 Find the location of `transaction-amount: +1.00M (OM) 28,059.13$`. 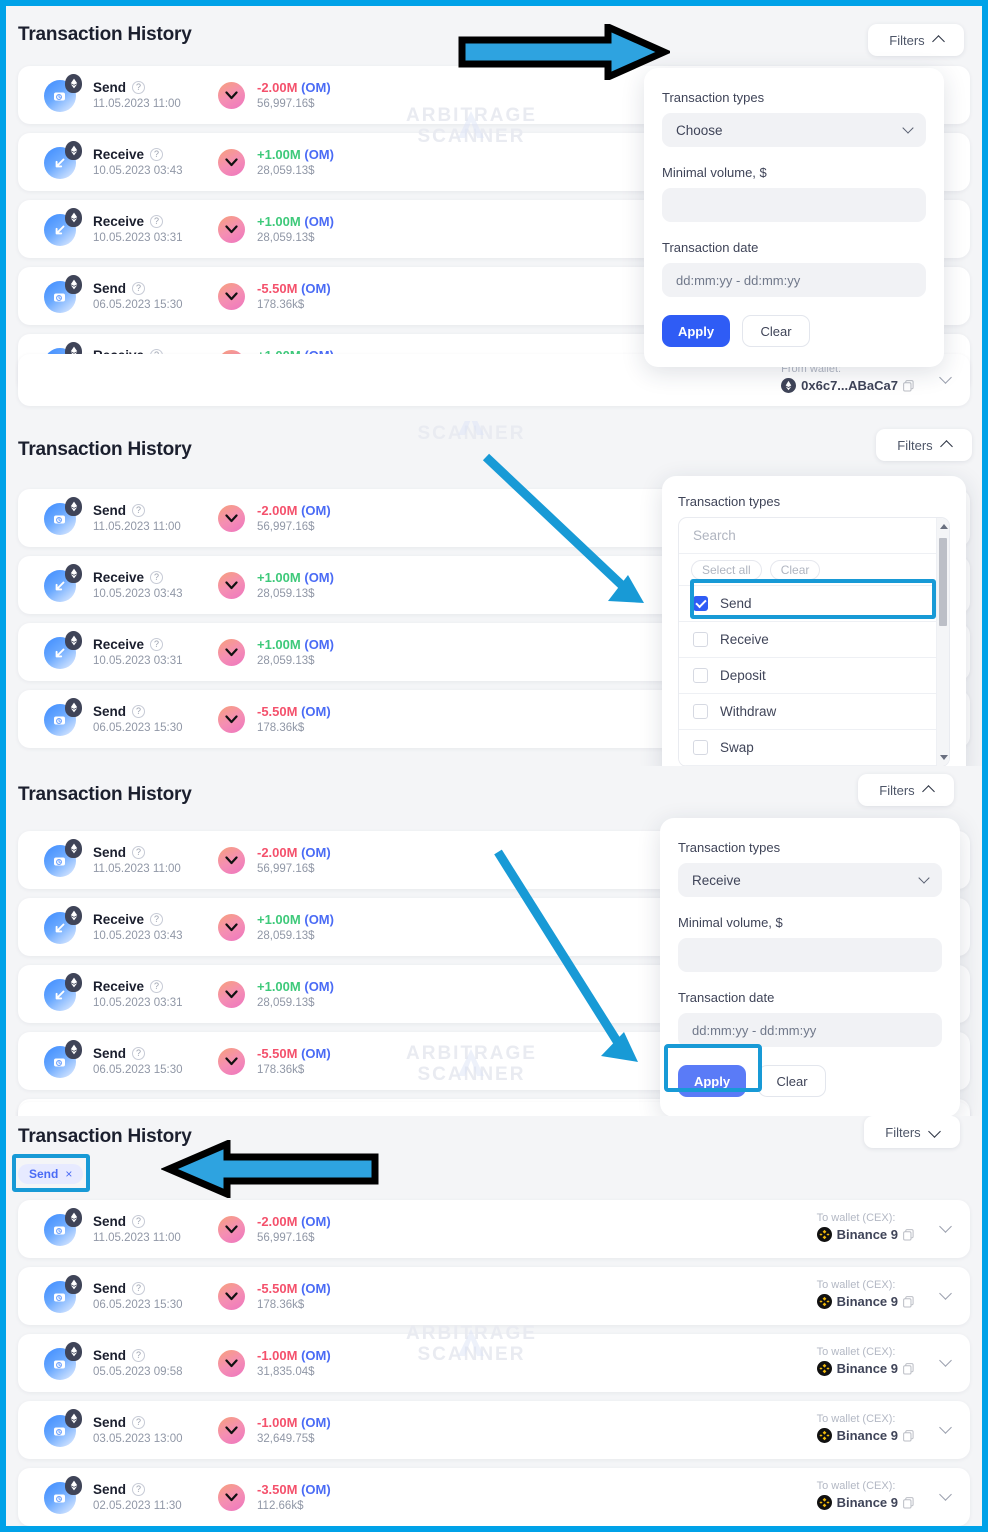

transaction-amount: +1.00M (OM) 28,059.13$ is located at coordinates (332, 652).